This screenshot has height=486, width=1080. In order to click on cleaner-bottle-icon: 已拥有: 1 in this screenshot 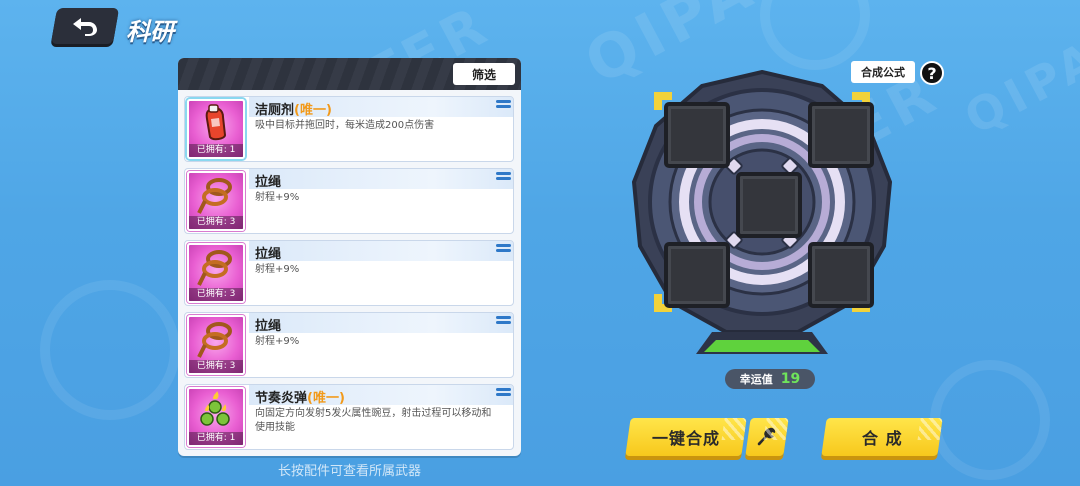, I will do `click(216, 129)`.